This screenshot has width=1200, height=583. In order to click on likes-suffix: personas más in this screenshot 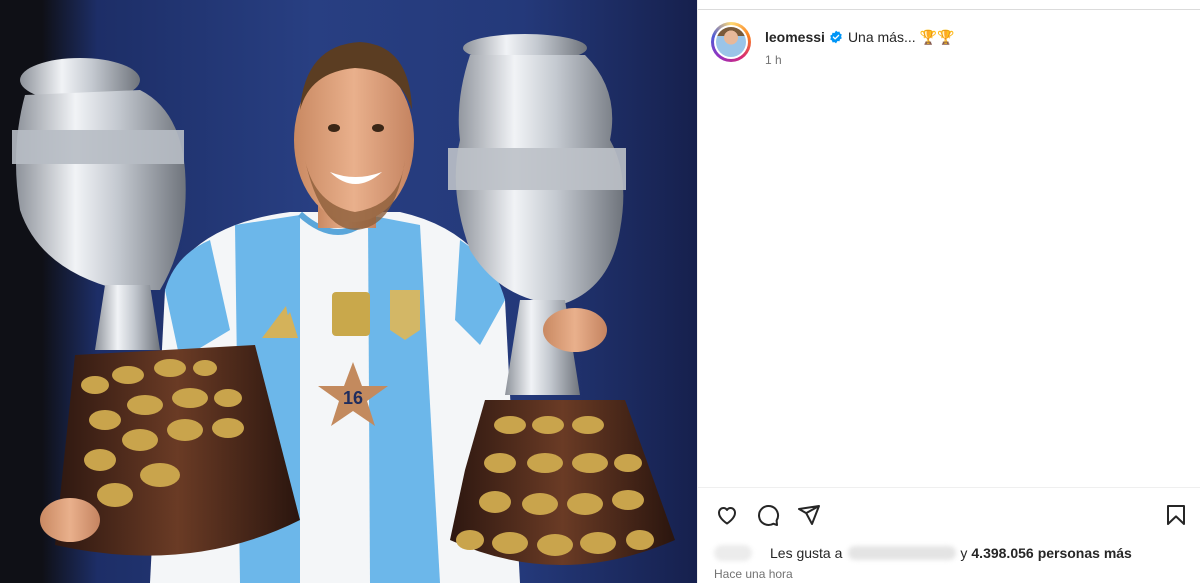, I will do `click(1085, 553)`.